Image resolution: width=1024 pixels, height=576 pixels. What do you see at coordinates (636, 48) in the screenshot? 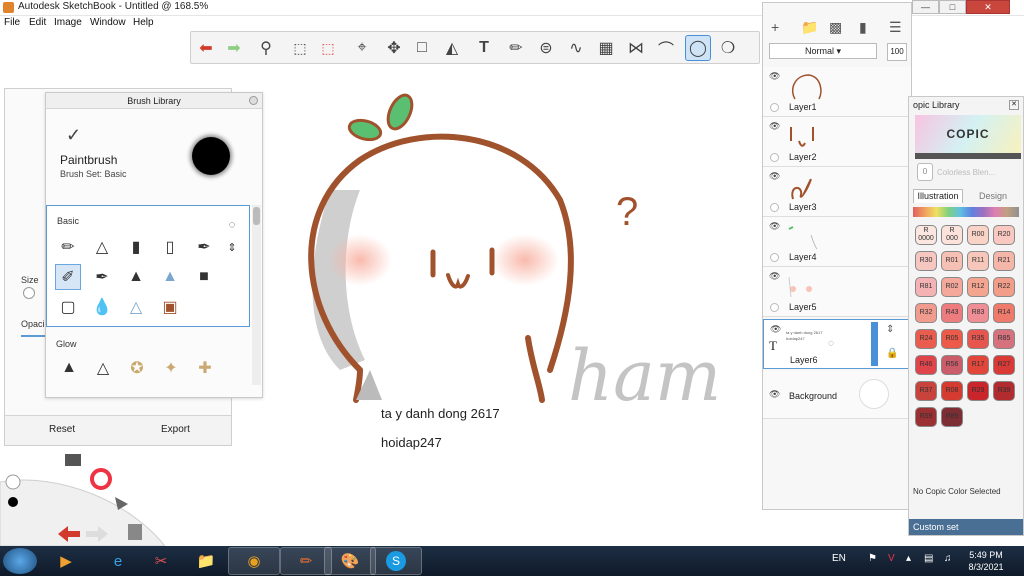
I see `symmetry-icon: ⋈` at bounding box center [636, 48].